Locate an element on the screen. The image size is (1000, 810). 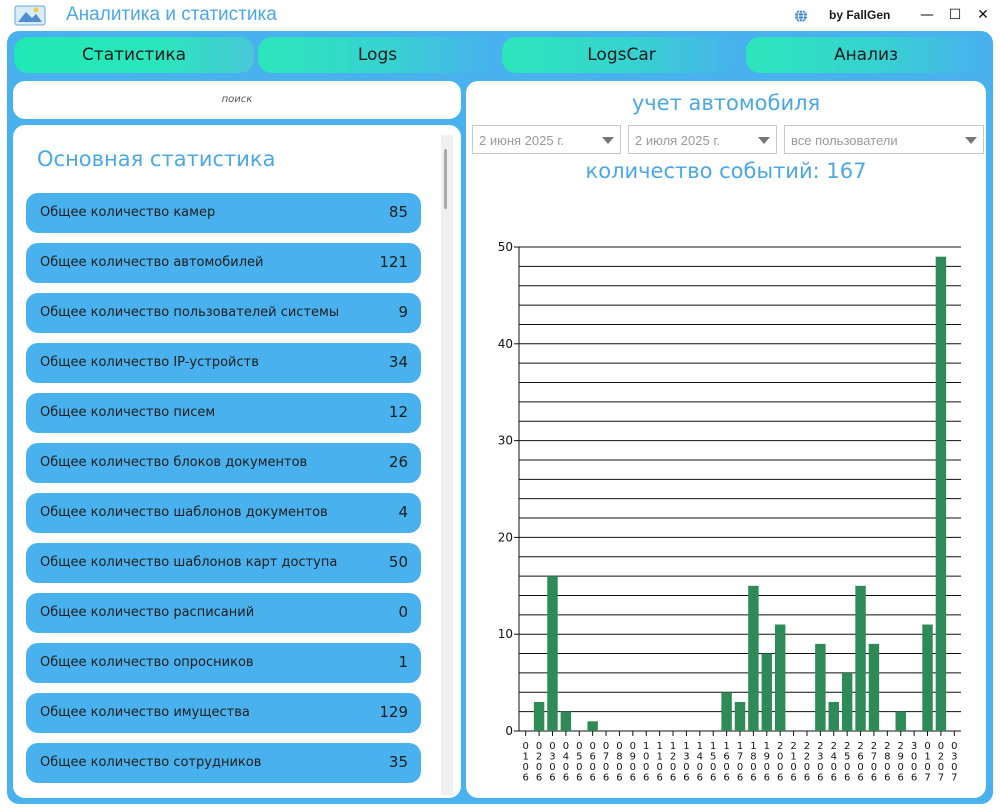
x-tick-label: 0806 is located at coordinates (619, 762).